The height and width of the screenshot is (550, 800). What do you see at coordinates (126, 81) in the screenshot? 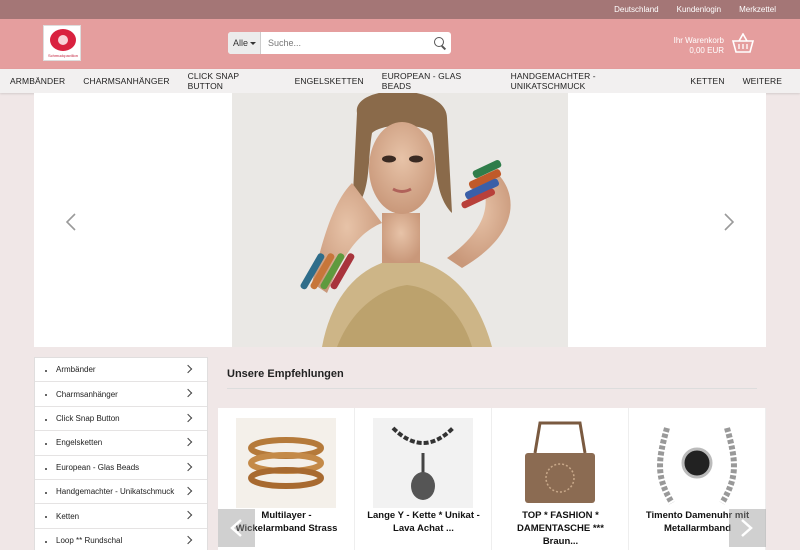
I see `nav-item-charmsanhaenger: CHARMSANHÄNGER` at bounding box center [126, 81].